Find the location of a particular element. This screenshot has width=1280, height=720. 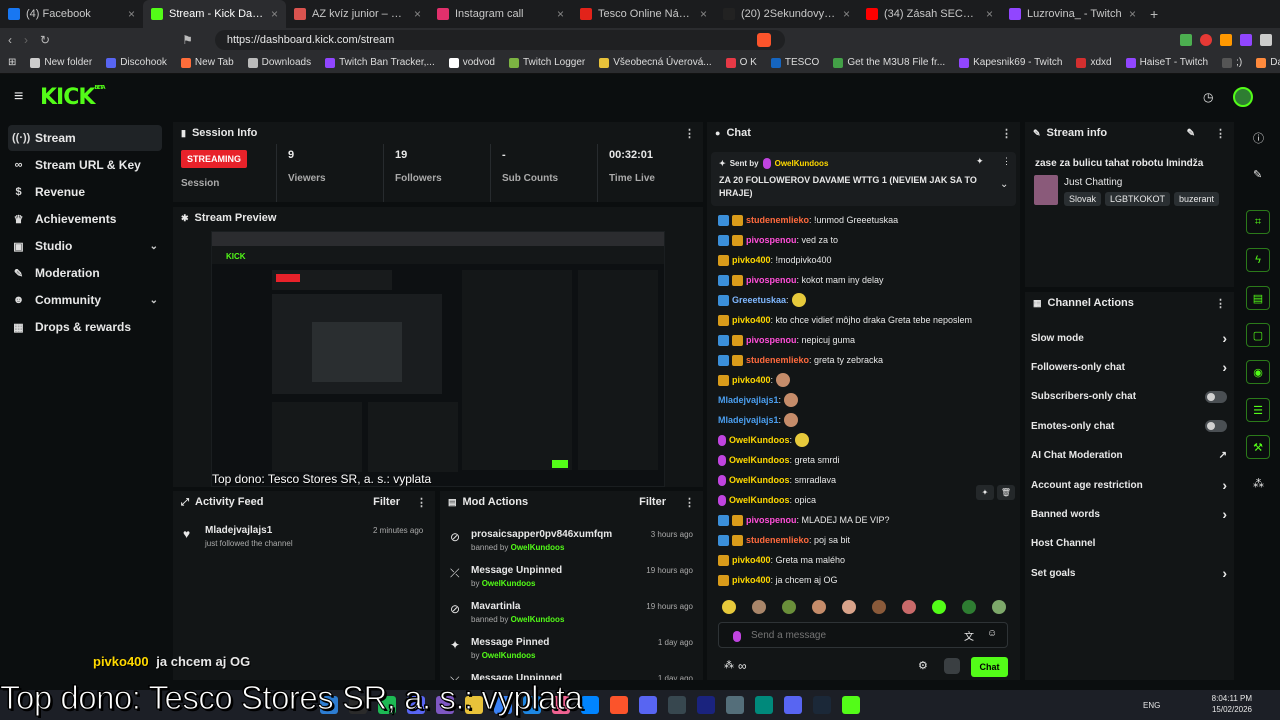

back-icon: ‹ is located at coordinates (10, 40).